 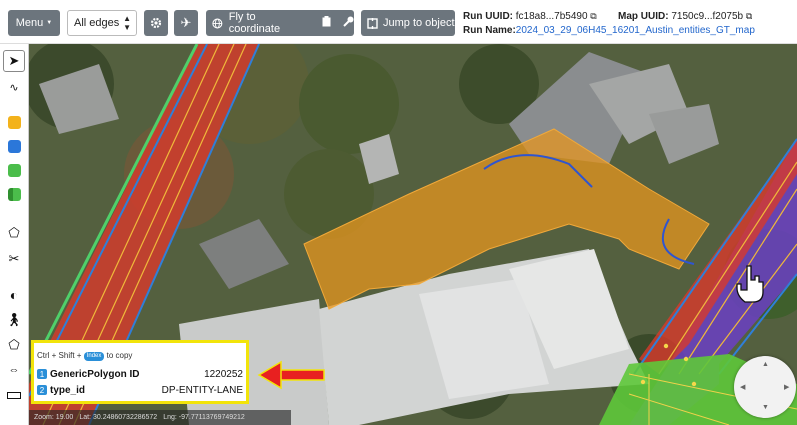 What do you see at coordinates (64, 417) in the screenshot?
I see `zoom-value: 19.00` at bounding box center [64, 417].